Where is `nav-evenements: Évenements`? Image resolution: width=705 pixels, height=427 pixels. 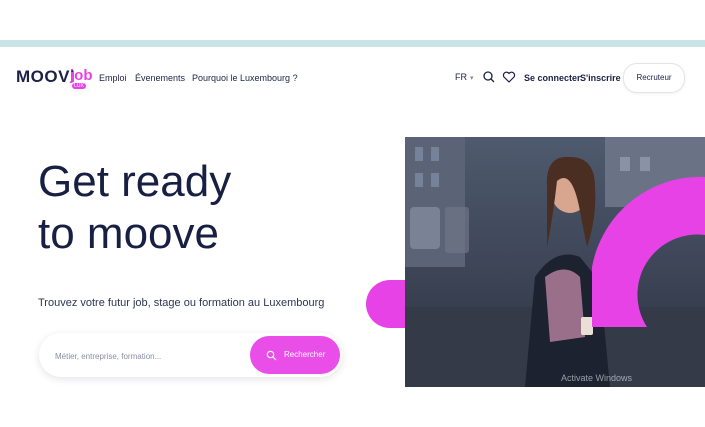 nav-evenements: Évenements is located at coordinates (160, 78).